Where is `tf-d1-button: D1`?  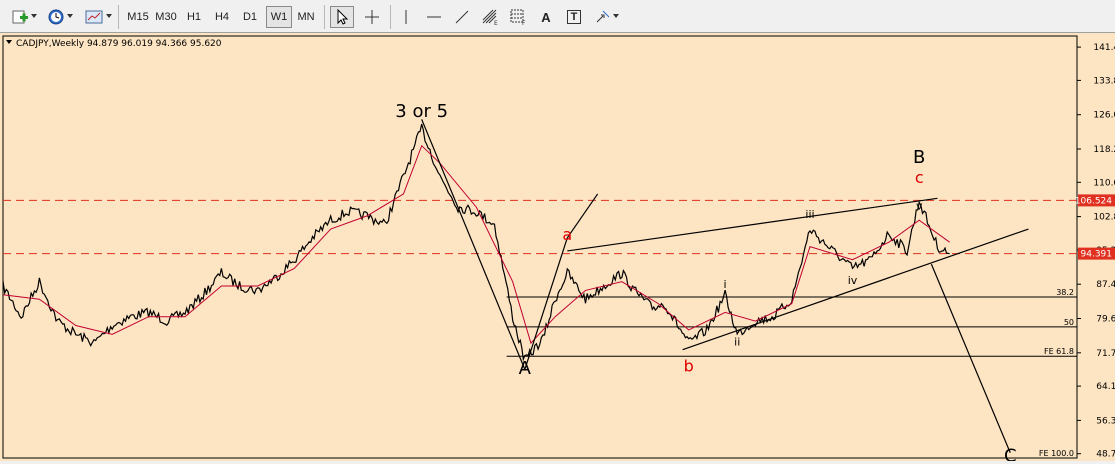
tf-d1-button: D1 is located at coordinates (250, 17).